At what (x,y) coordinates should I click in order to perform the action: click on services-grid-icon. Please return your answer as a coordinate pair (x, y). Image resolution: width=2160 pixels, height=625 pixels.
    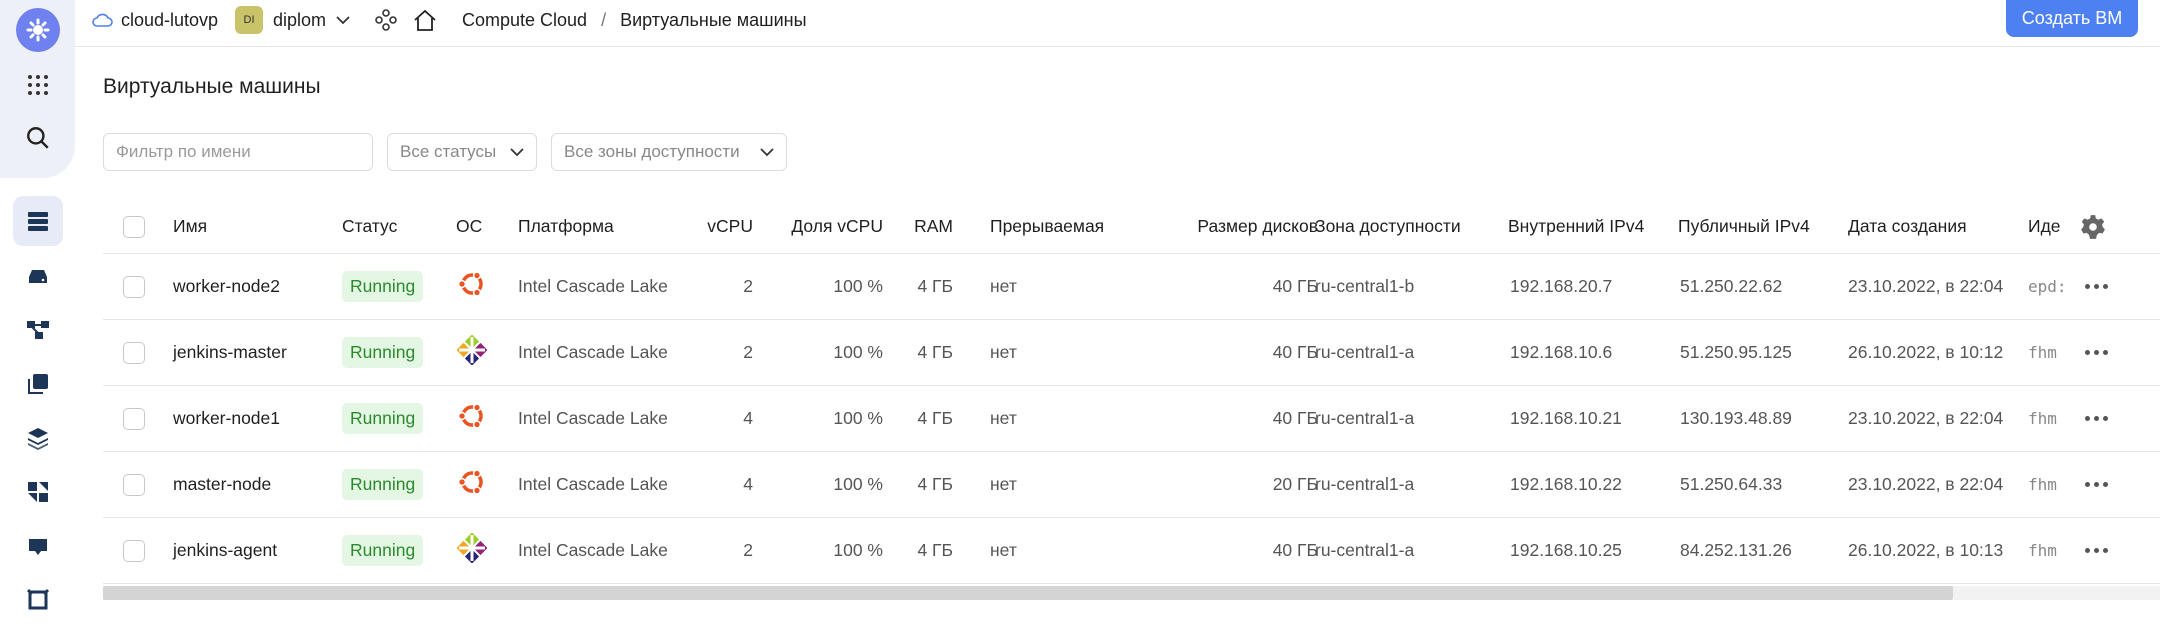
    Looking at the image, I should click on (38, 85).